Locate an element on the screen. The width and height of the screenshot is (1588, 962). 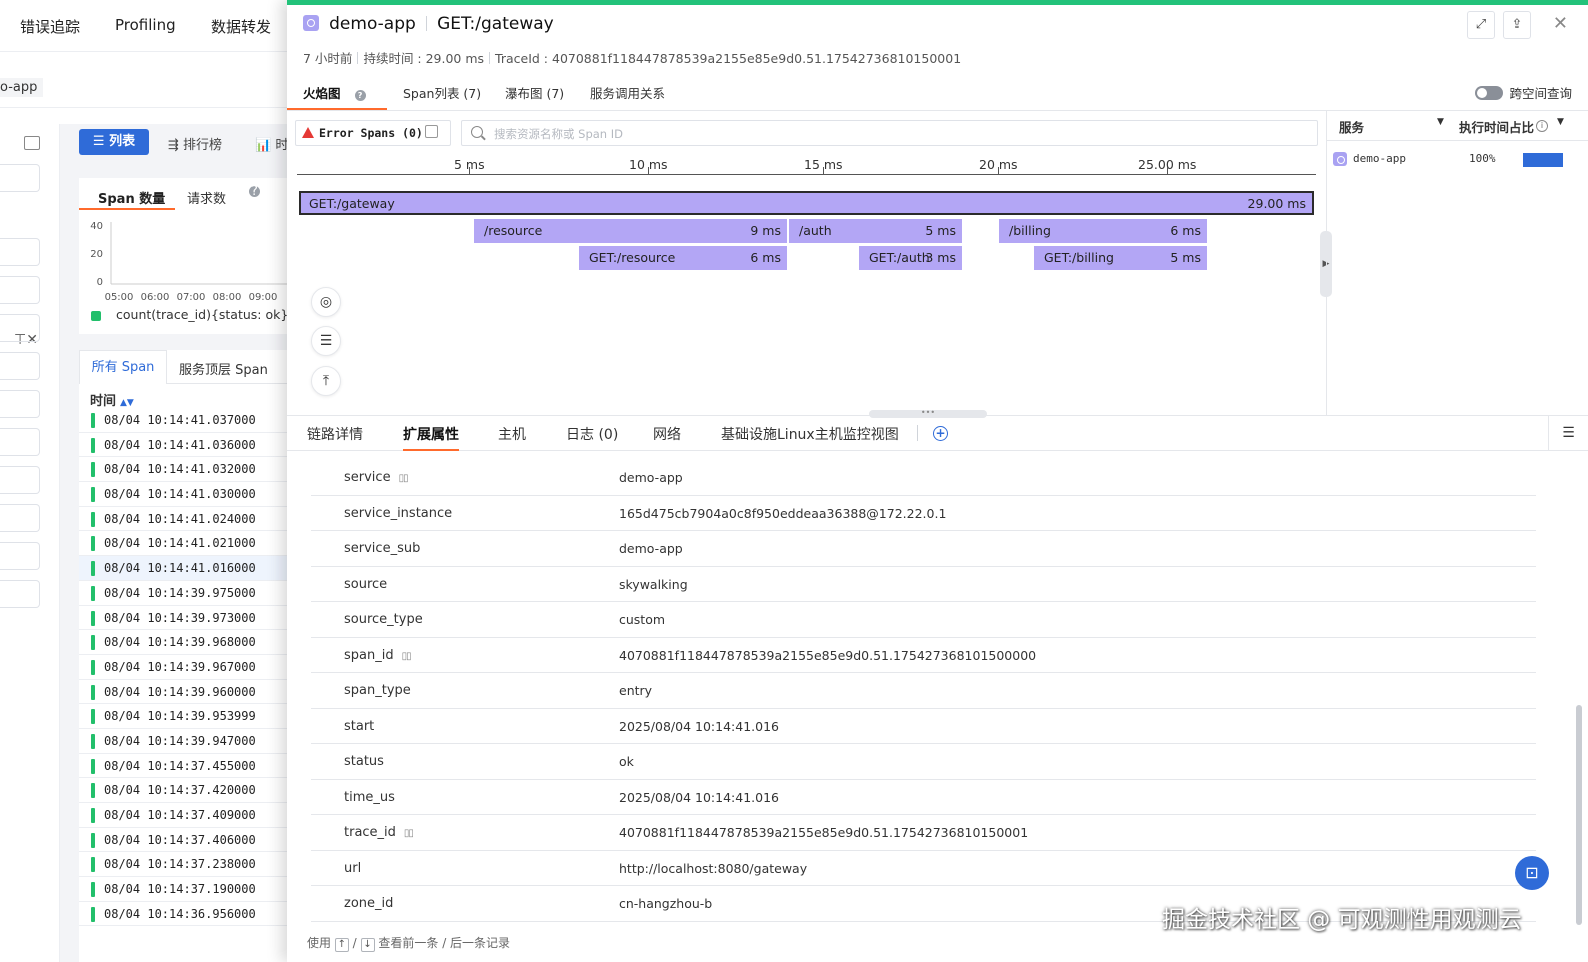
tab-waterfall: 瀑布图 (7) is located at coordinates (534, 92).